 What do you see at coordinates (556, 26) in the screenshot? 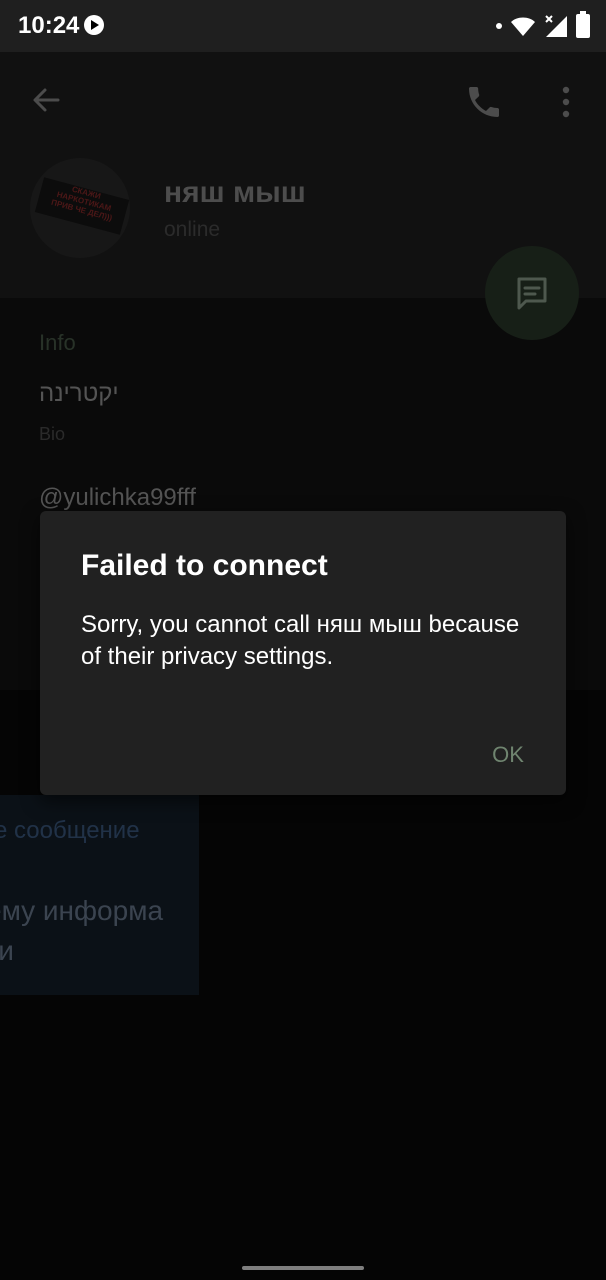
I see `signal-icon` at bounding box center [556, 26].